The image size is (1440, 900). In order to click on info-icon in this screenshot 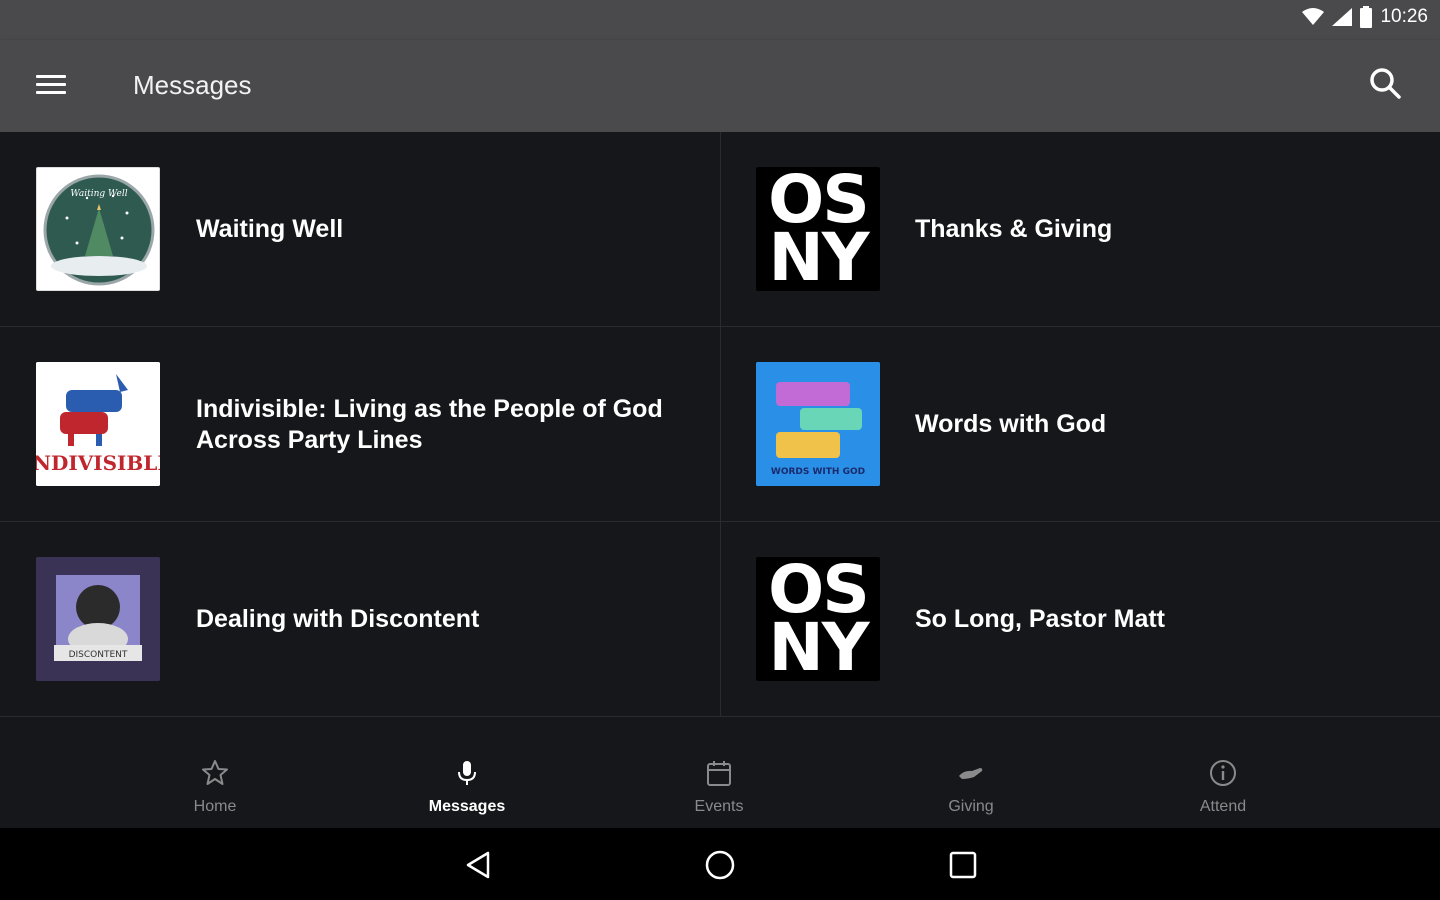, I will do `click(1223, 773)`.